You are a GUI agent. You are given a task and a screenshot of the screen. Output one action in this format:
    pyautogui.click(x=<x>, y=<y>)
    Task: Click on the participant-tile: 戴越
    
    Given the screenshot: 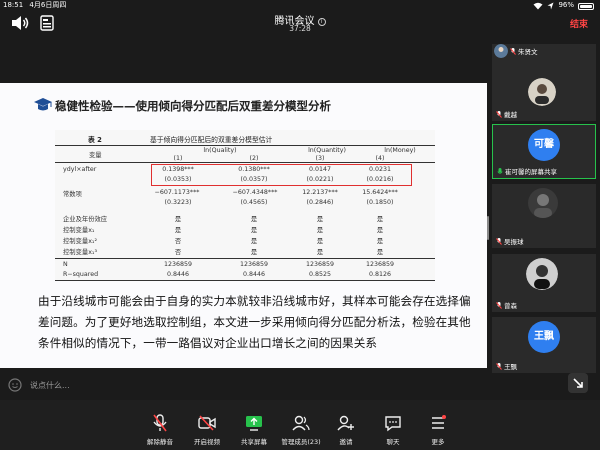 What is the action you would take?
    pyautogui.click(x=544, y=98)
    